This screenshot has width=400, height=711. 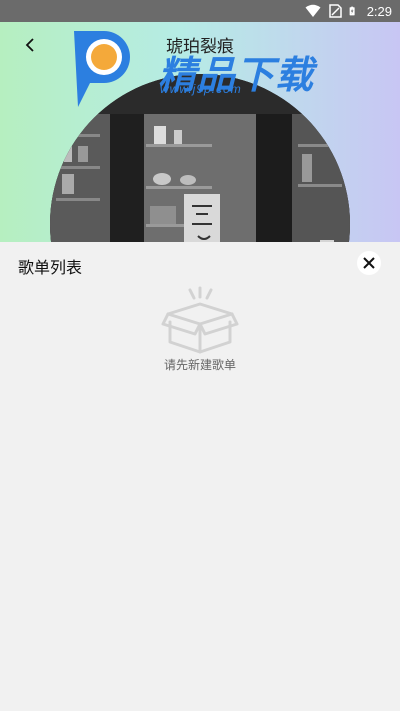 What do you see at coordinates (200, 11) in the screenshot?
I see `status-bar: 2:29` at bounding box center [200, 11].